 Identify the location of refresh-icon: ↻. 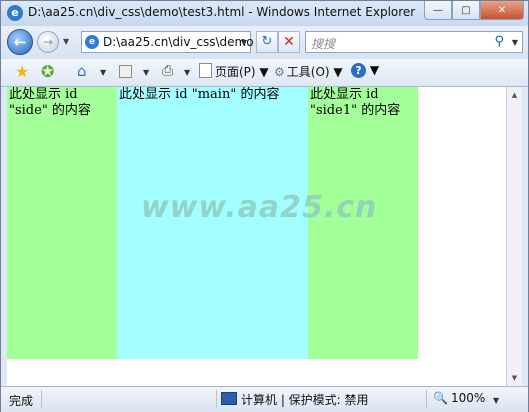
(267, 41).